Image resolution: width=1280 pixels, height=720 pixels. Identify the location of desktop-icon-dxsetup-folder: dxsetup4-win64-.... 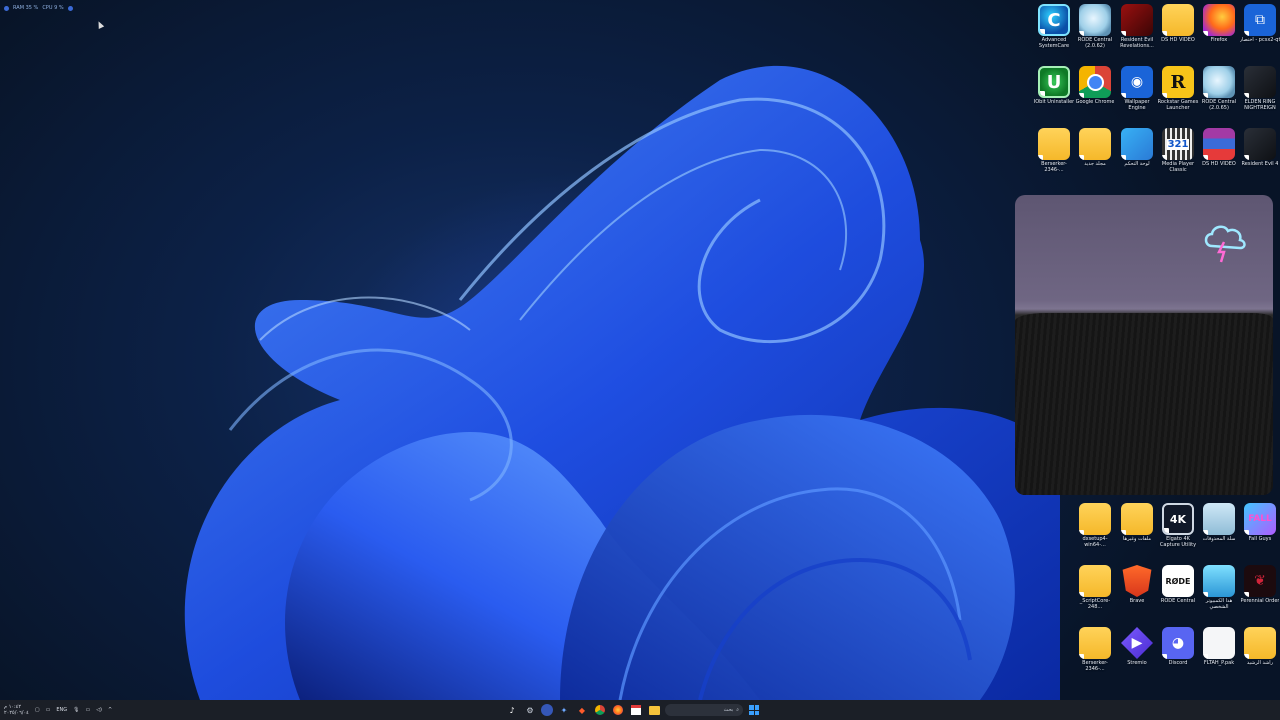
(1095, 525).